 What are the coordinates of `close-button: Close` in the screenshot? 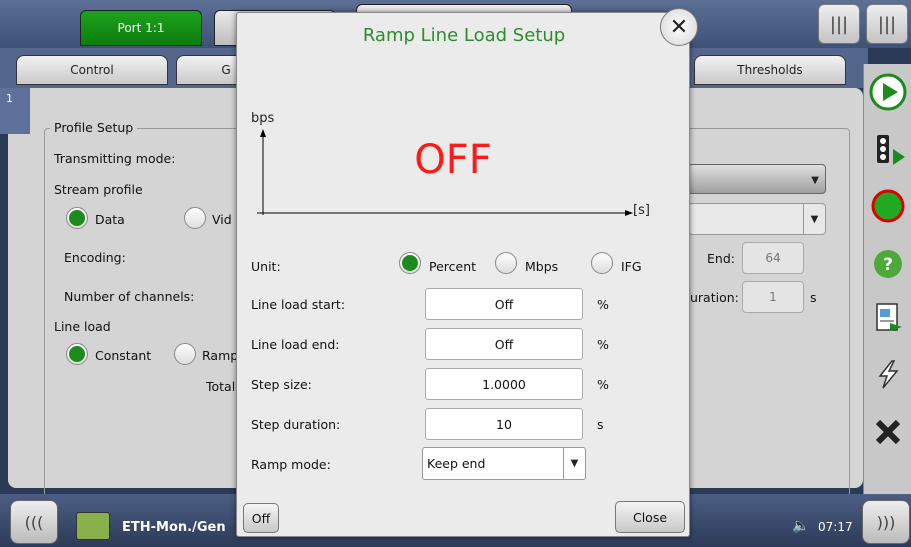 It's located at (650, 517).